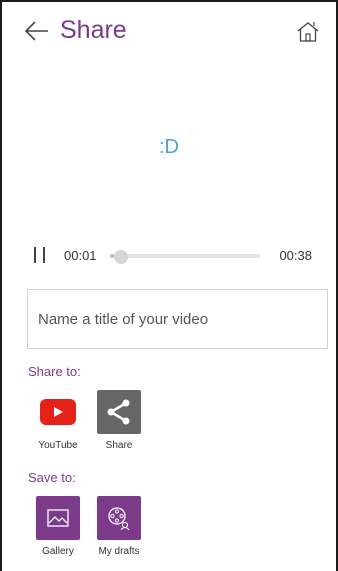 The image size is (338, 571). What do you see at coordinates (58, 518) in the screenshot?
I see `gallery-icon` at bounding box center [58, 518].